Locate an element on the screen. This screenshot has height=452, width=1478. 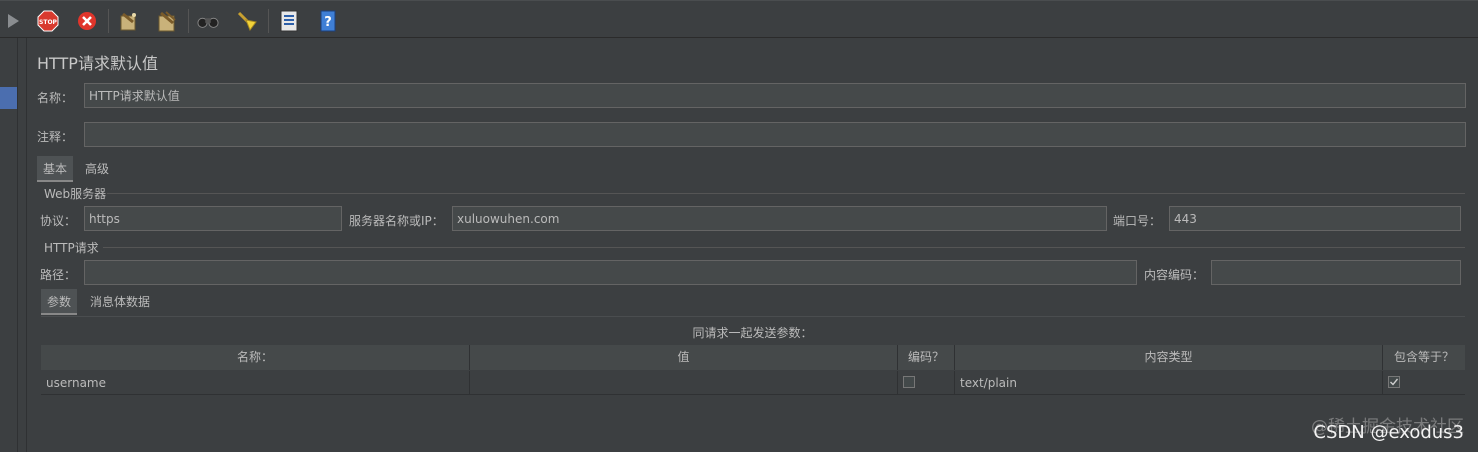
content-encoding-field is located at coordinates (1336, 272).